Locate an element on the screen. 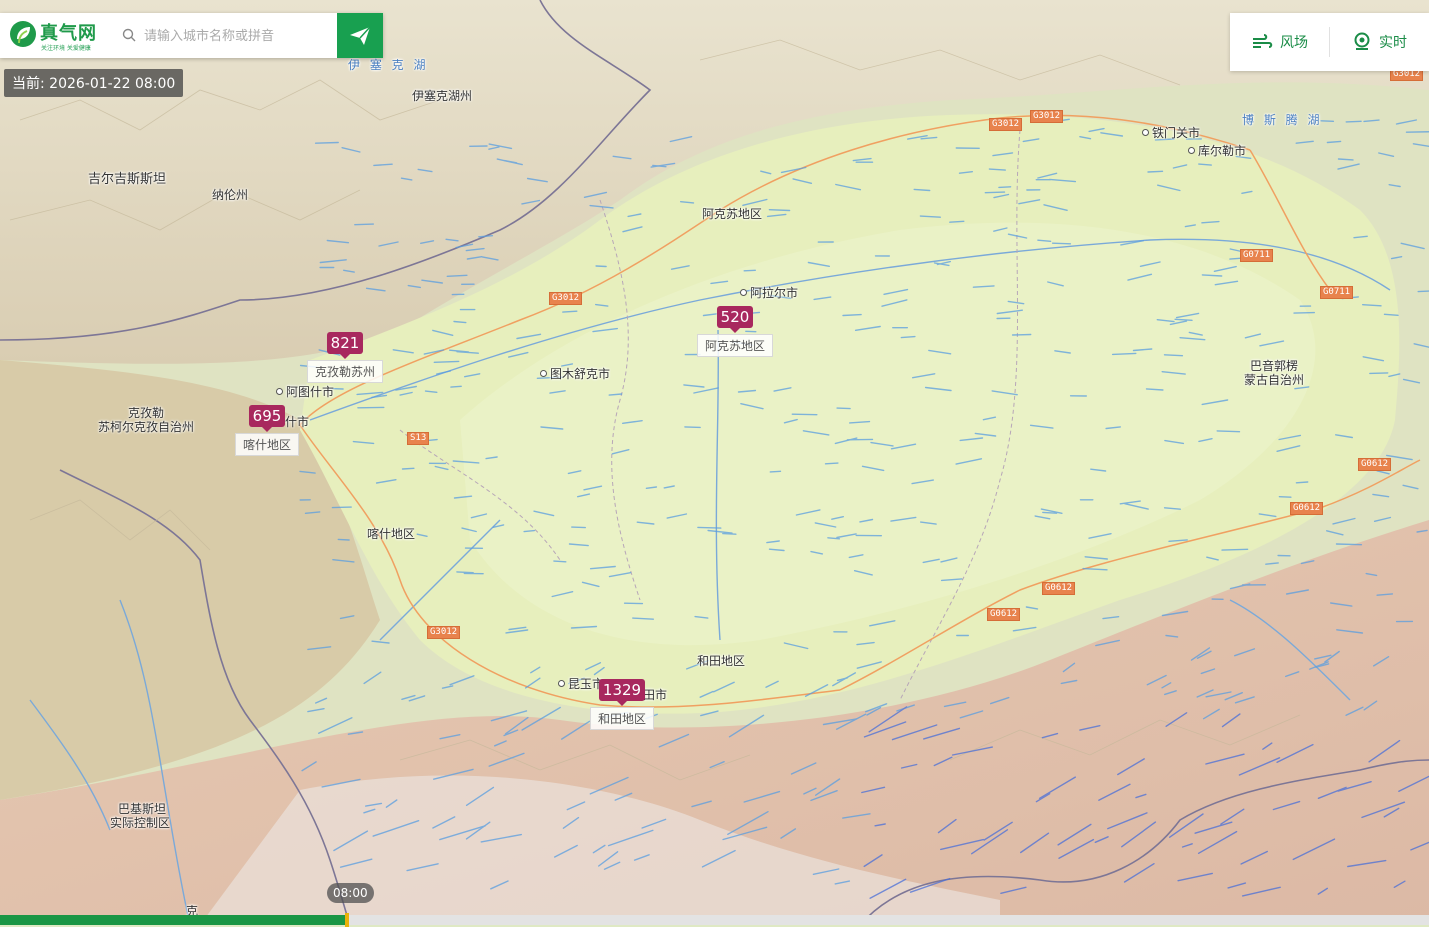 The image size is (1429, 927). place-label-korla: 库尔勒市 is located at coordinates (1217, 151).